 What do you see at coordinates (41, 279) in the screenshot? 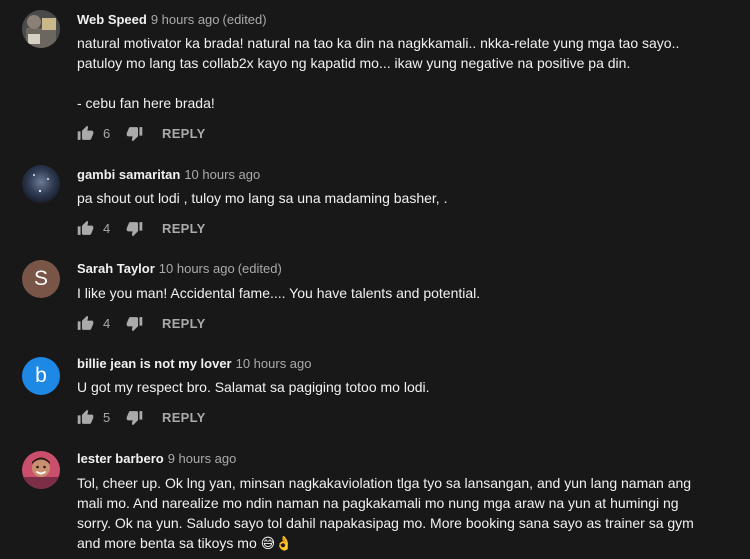
I see `avatar: S` at bounding box center [41, 279].